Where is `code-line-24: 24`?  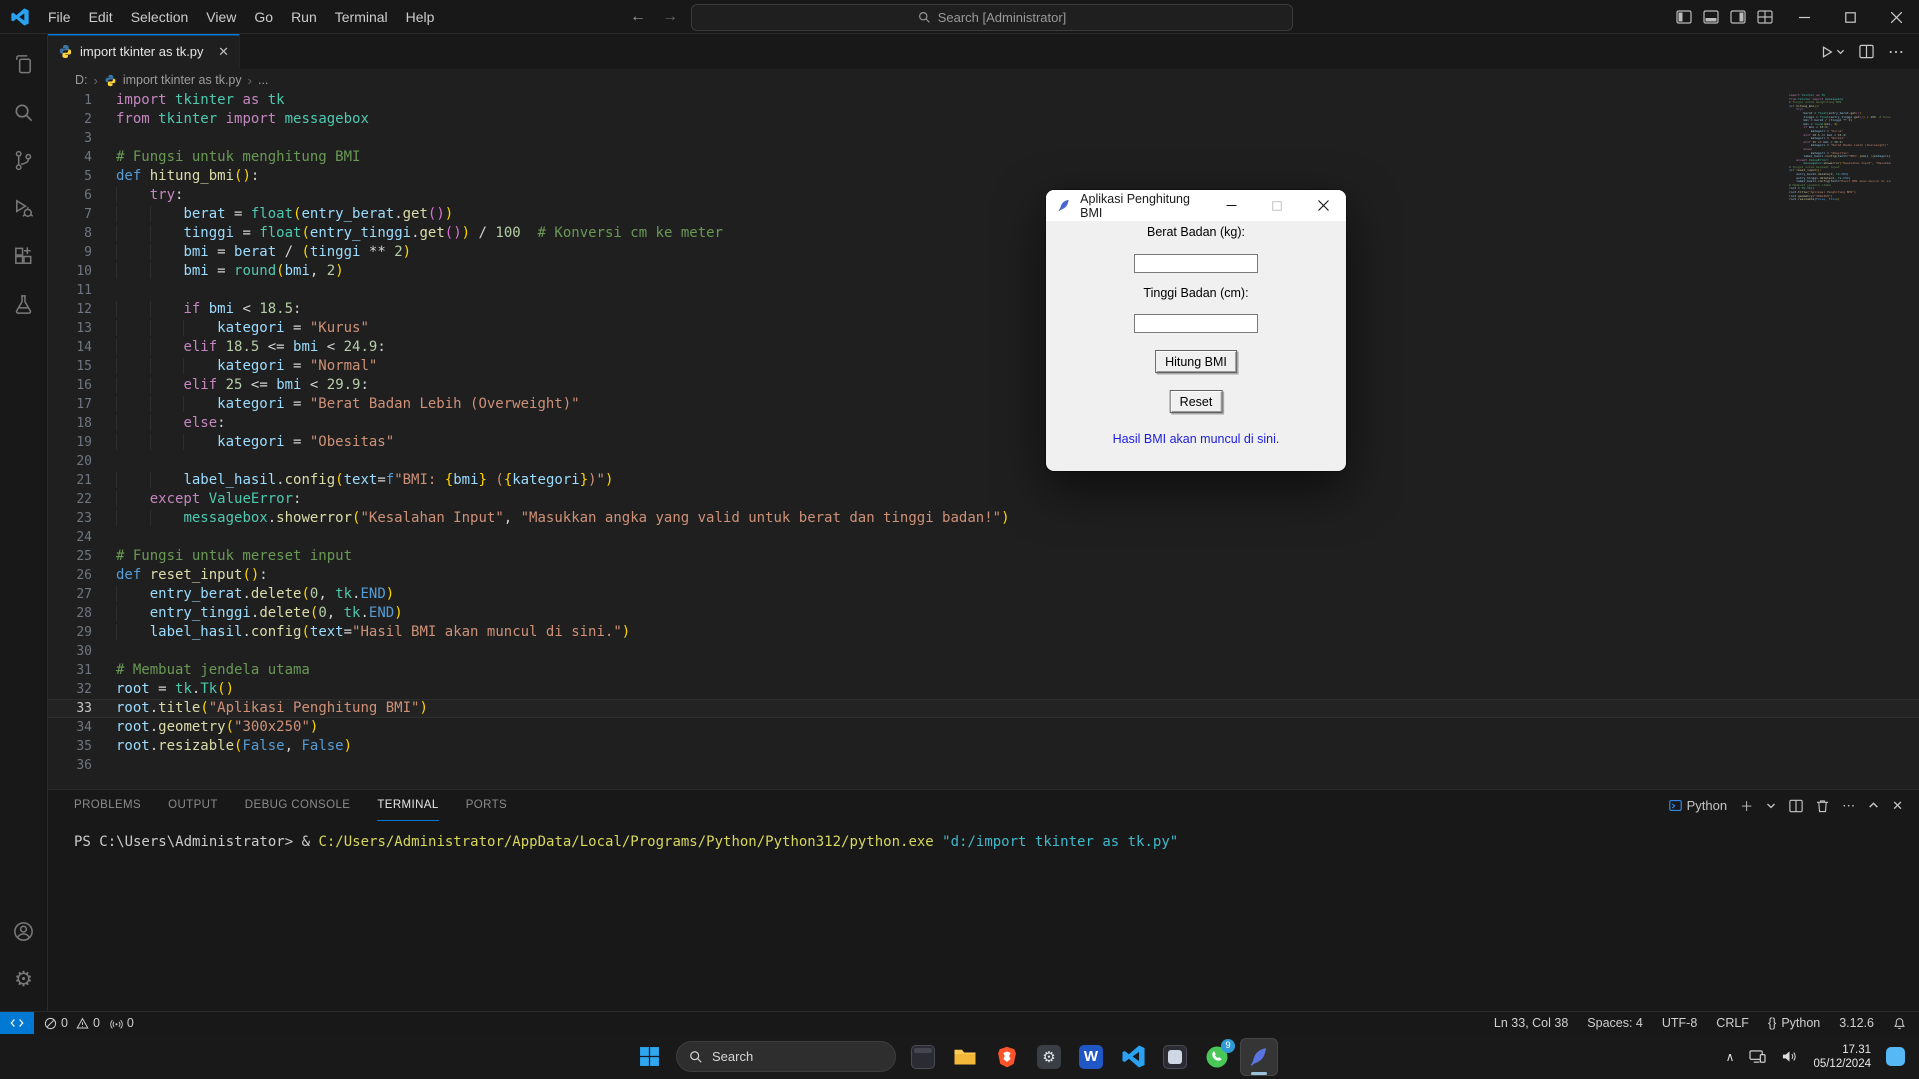 code-line-24: 24 is located at coordinates (983, 537).